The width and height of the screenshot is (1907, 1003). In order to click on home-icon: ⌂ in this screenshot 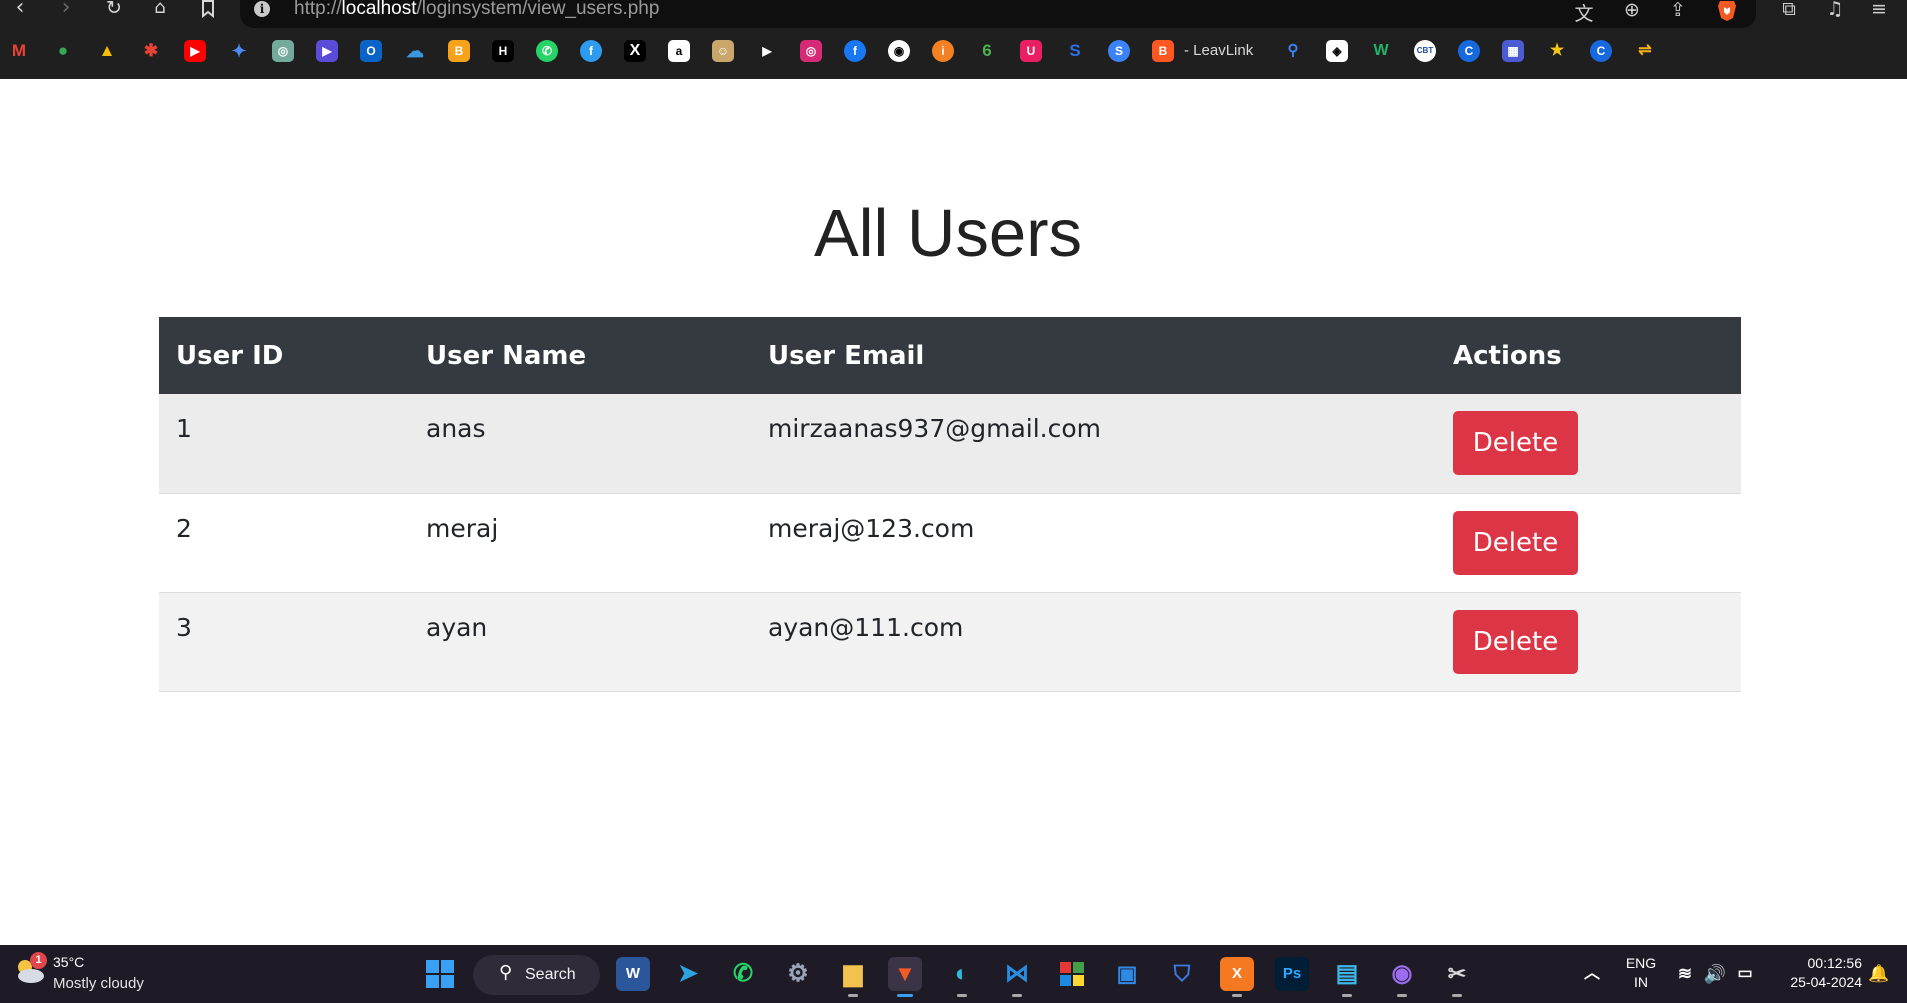, I will do `click(160, 11)`.